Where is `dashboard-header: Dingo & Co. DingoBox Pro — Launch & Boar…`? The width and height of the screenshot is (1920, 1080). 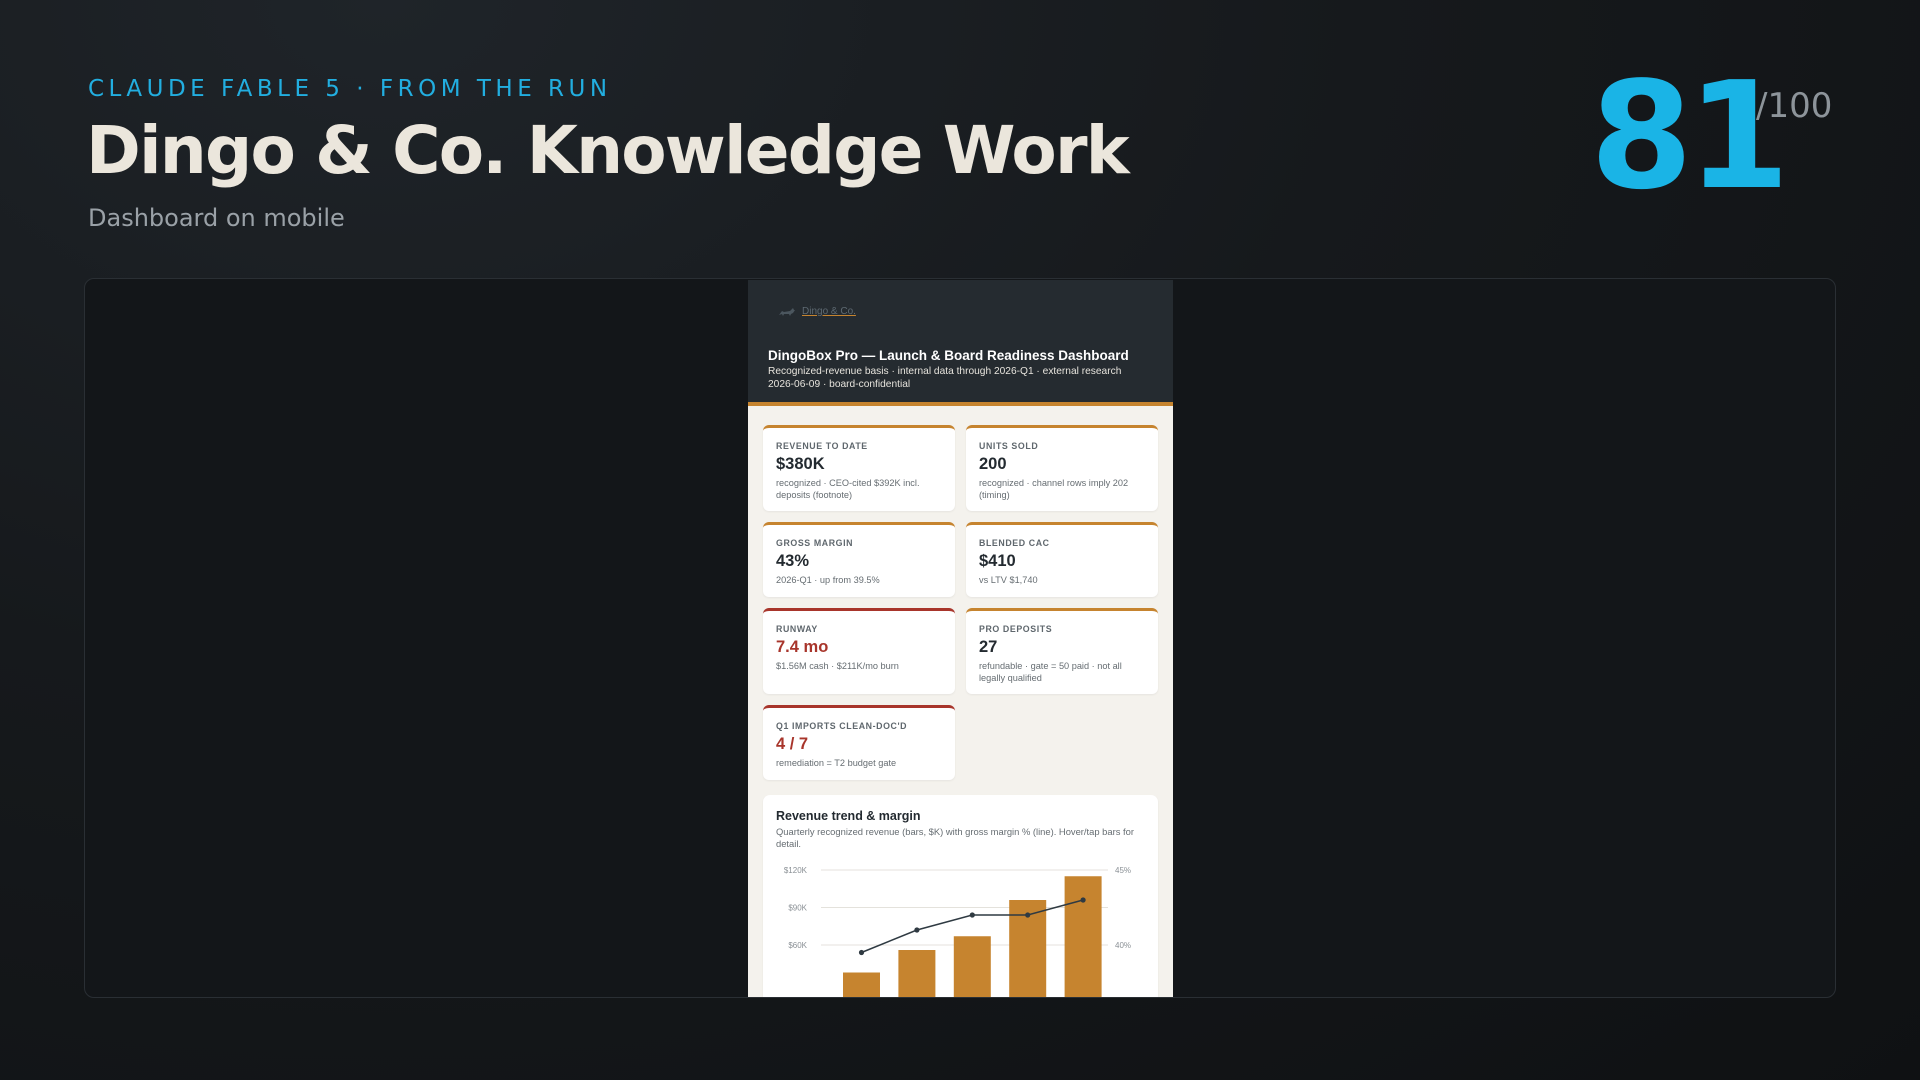
dashboard-header: Dingo & Co. DingoBox Pro — Launch & Boar… is located at coordinates (960, 343).